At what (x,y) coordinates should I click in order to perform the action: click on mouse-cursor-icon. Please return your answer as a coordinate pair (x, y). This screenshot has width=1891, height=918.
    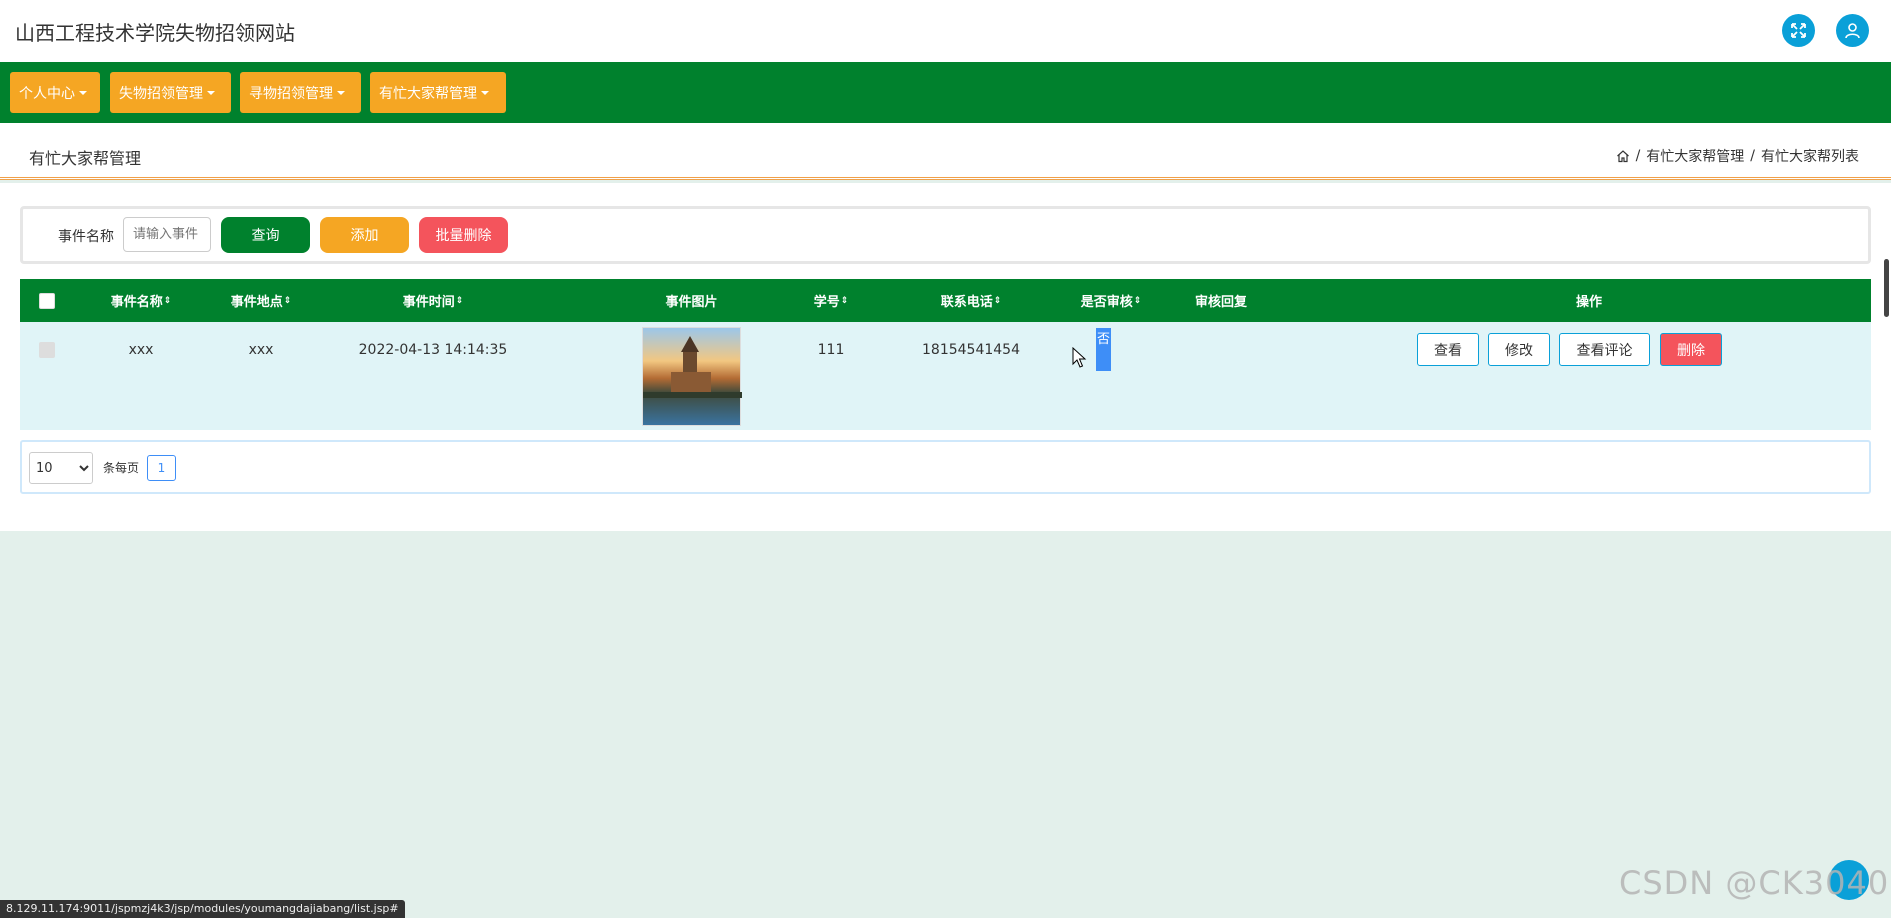
    Looking at the image, I should click on (1079, 357).